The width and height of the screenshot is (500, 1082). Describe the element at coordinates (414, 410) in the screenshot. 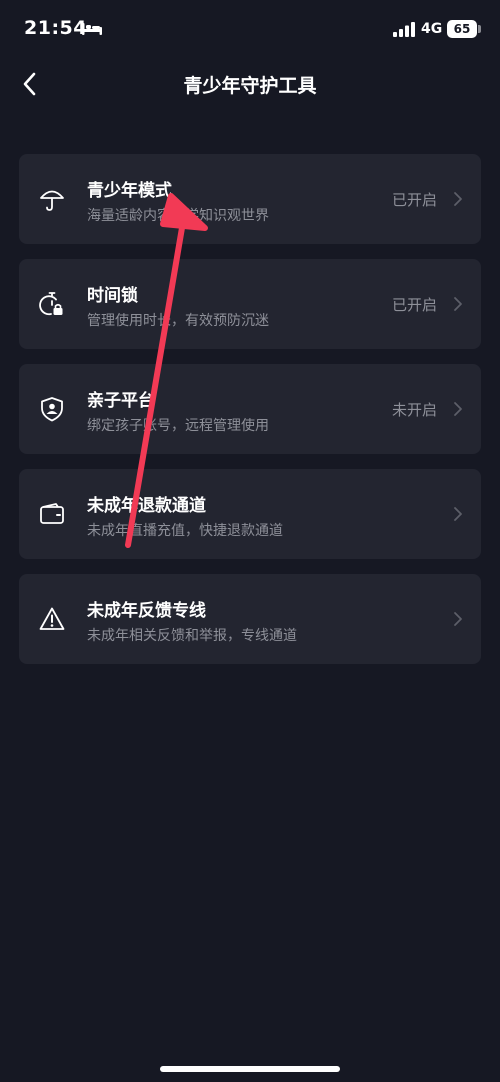

I see `item-status: 未开启` at that location.